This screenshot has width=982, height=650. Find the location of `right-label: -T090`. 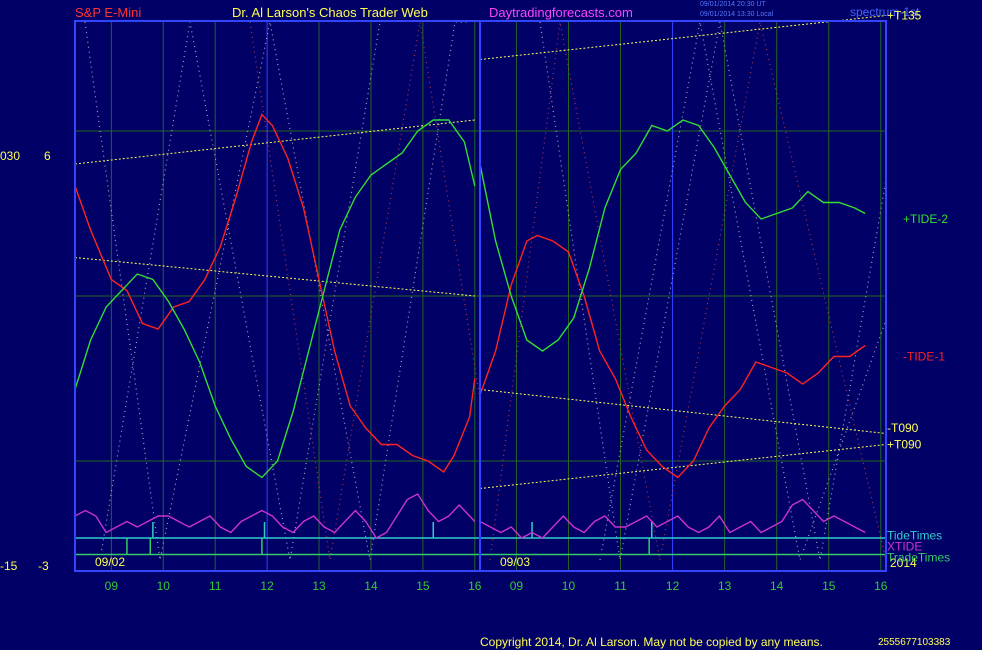

right-label: -T090 is located at coordinates (903, 428).